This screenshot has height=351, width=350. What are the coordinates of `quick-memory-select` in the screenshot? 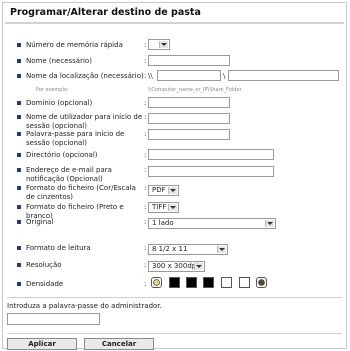 It's located at (159, 44).